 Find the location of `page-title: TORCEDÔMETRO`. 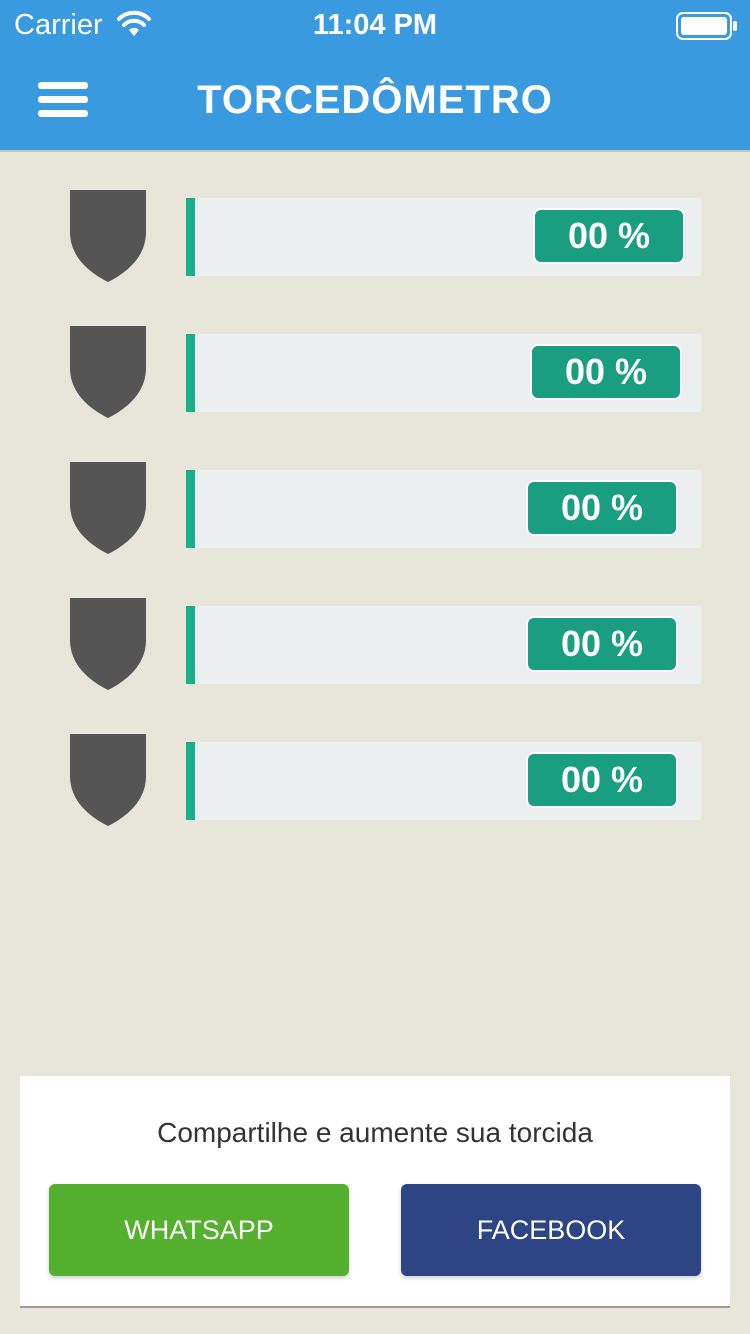

page-title: TORCEDÔMETRO is located at coordinates (375, 100).